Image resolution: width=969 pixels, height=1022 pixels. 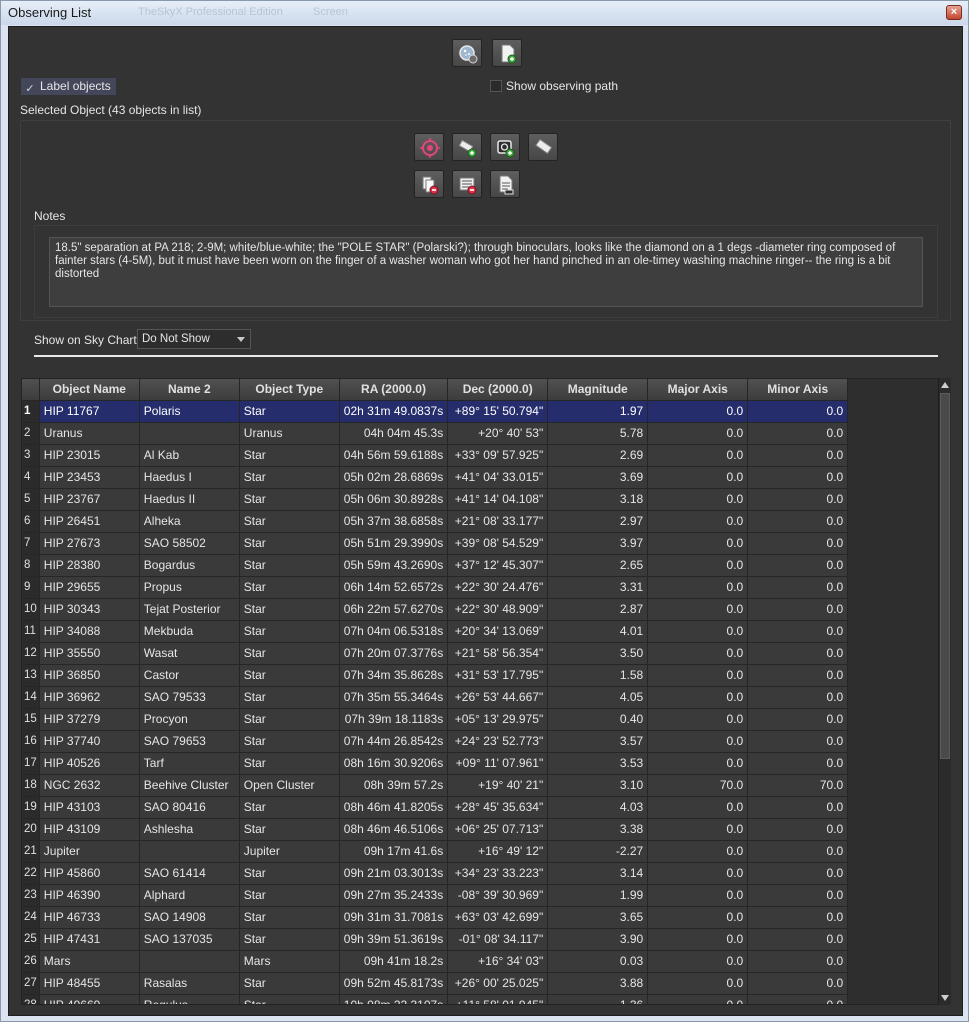 I want to click on table-cell: Ashlesha, so click(x=189, y=829).